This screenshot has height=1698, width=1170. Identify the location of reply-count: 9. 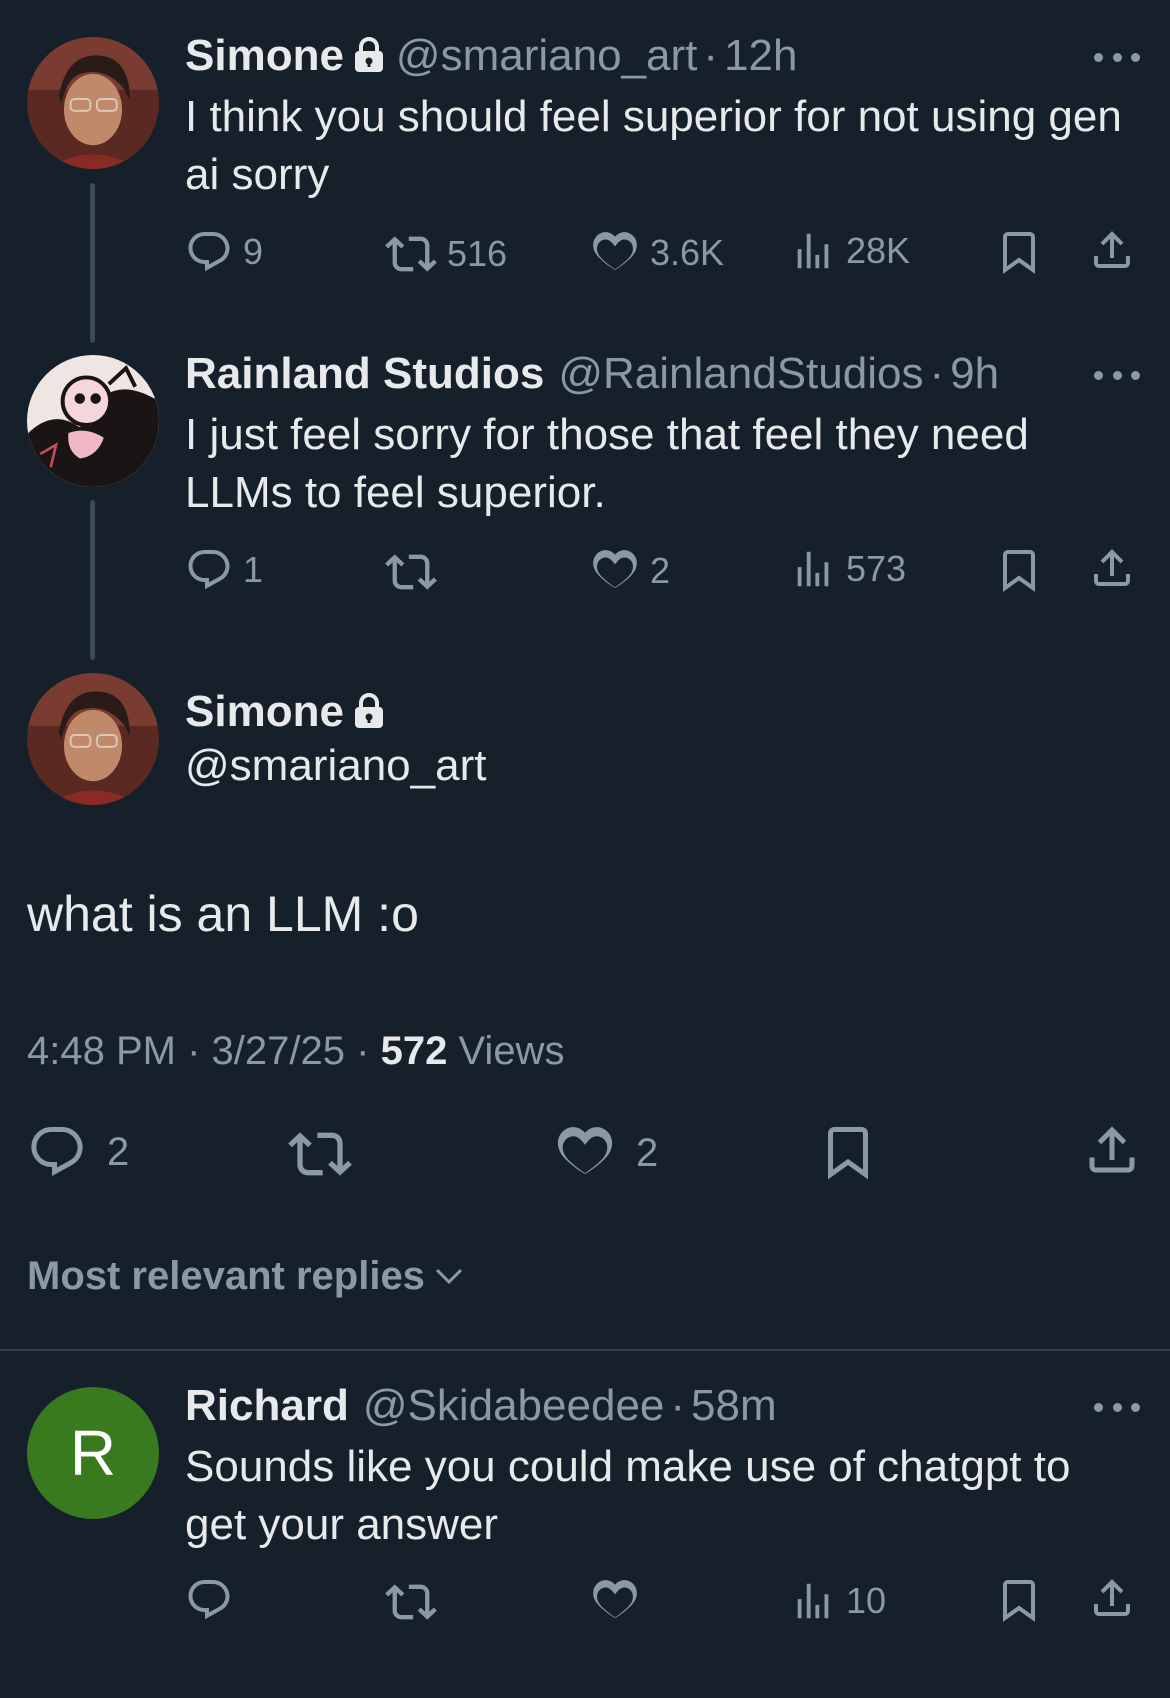
(253, 251).